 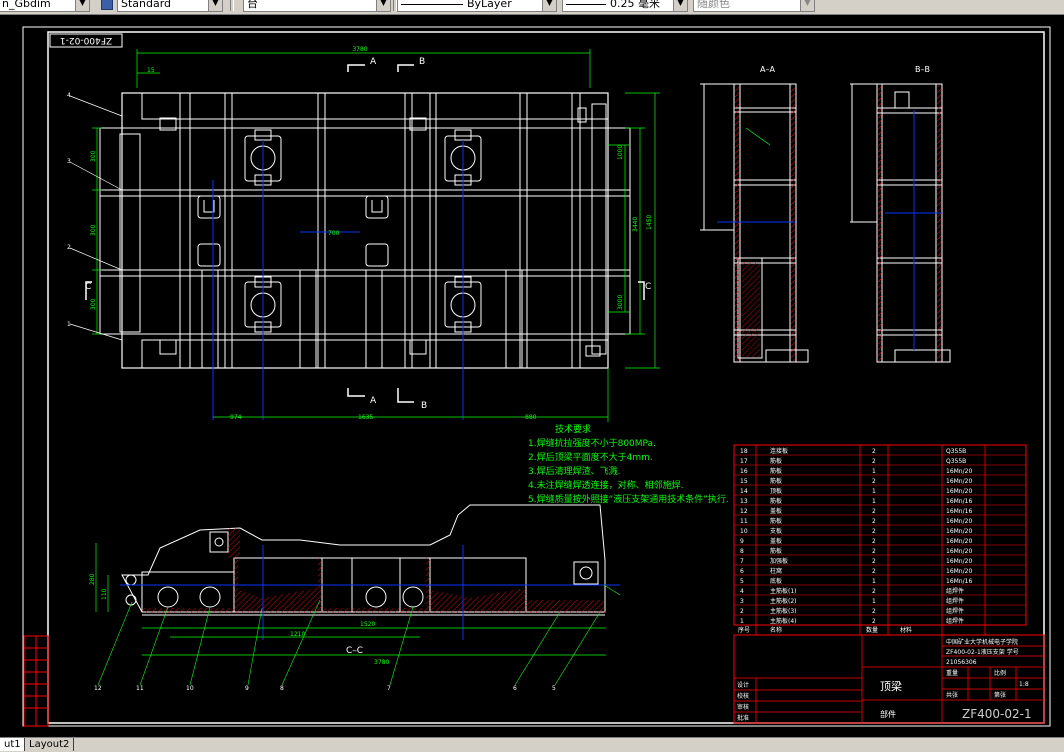 I want to click on grid-sheet-no: 第张, so click(x=1000, y=695).